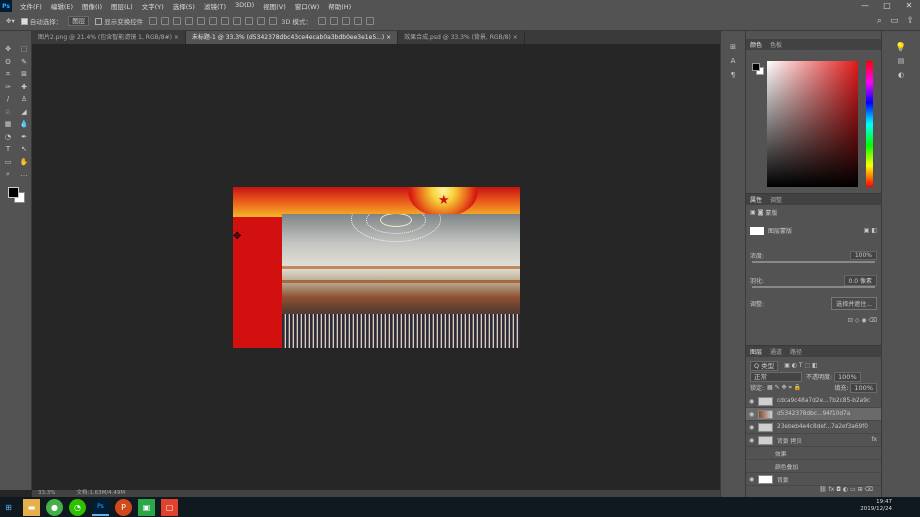 This screenshot has height=517, width=920. I want to click on zoom-tool-icon: ⌕, so click(8, 174).